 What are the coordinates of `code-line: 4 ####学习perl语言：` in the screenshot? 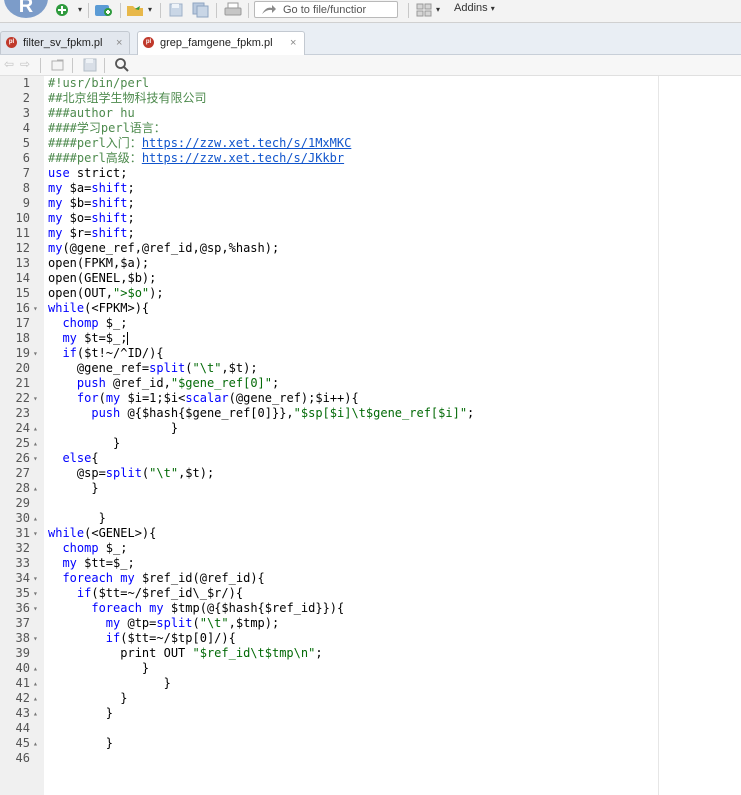 It's located at (370, 128).